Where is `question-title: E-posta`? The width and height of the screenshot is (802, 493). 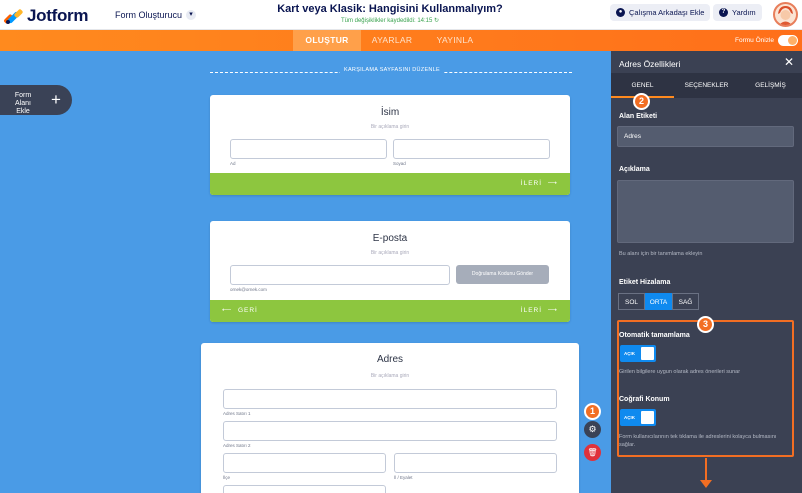 question-title: E-posta is located at coordinates (390, 238).